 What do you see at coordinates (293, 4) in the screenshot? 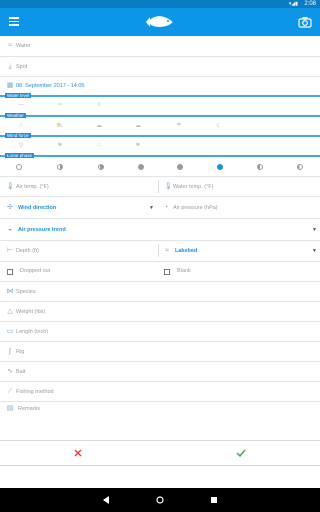
I see `signal-battery-icons: ▾◢▮` at bounding box center [293, 4].